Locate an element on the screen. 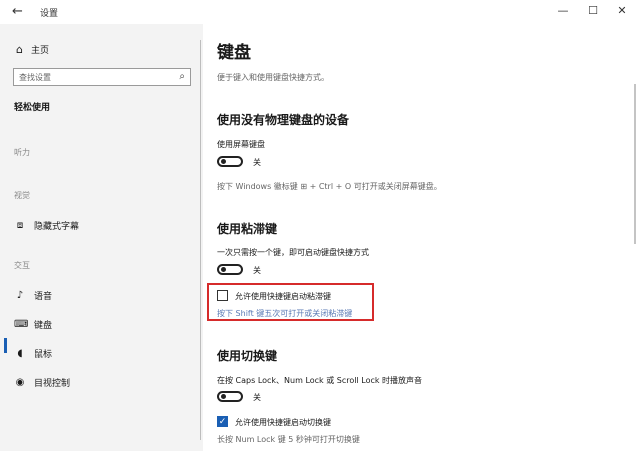 The width and height of the screenshot is (640, 451). togglekeys-heading: 使用切换键 is located at coordinates (247, 356).